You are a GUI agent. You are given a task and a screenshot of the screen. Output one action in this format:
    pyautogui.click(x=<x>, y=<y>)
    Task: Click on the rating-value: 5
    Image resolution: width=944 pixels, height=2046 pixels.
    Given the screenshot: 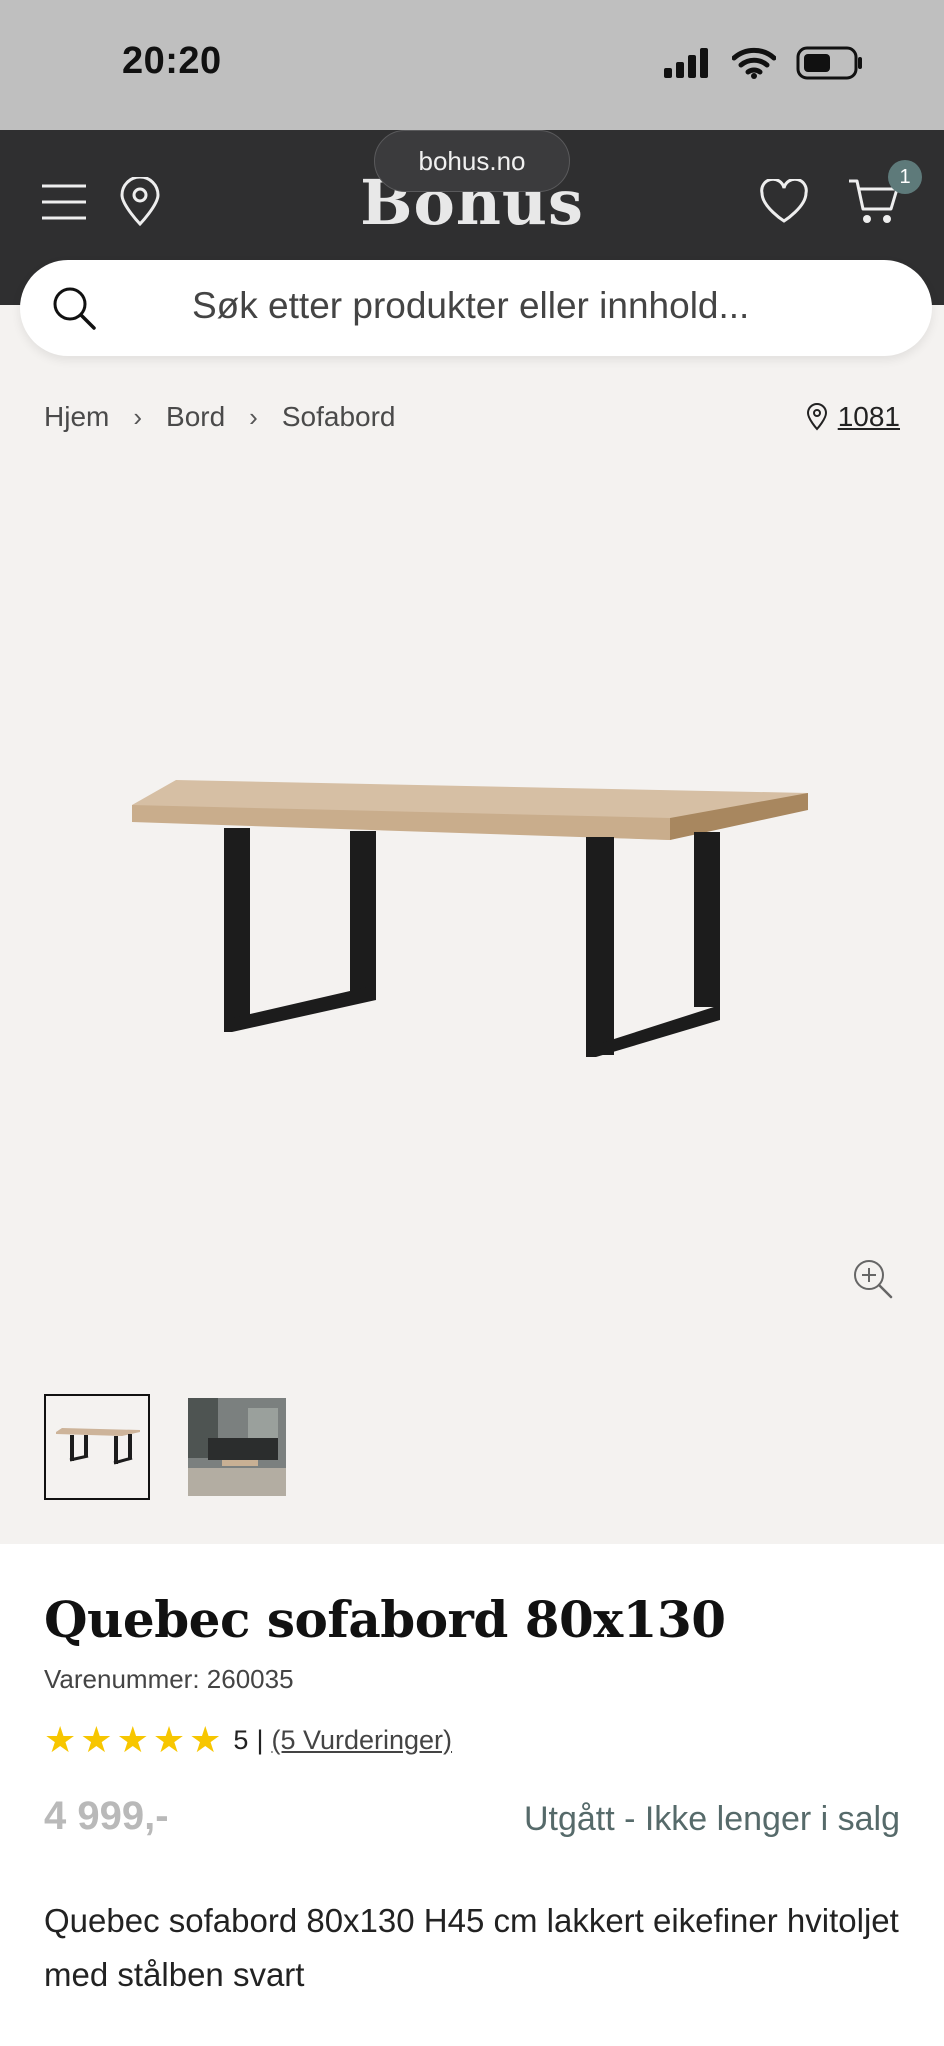 What is the action you would take?
    pyautogui.click(x=241, y=1739)
    